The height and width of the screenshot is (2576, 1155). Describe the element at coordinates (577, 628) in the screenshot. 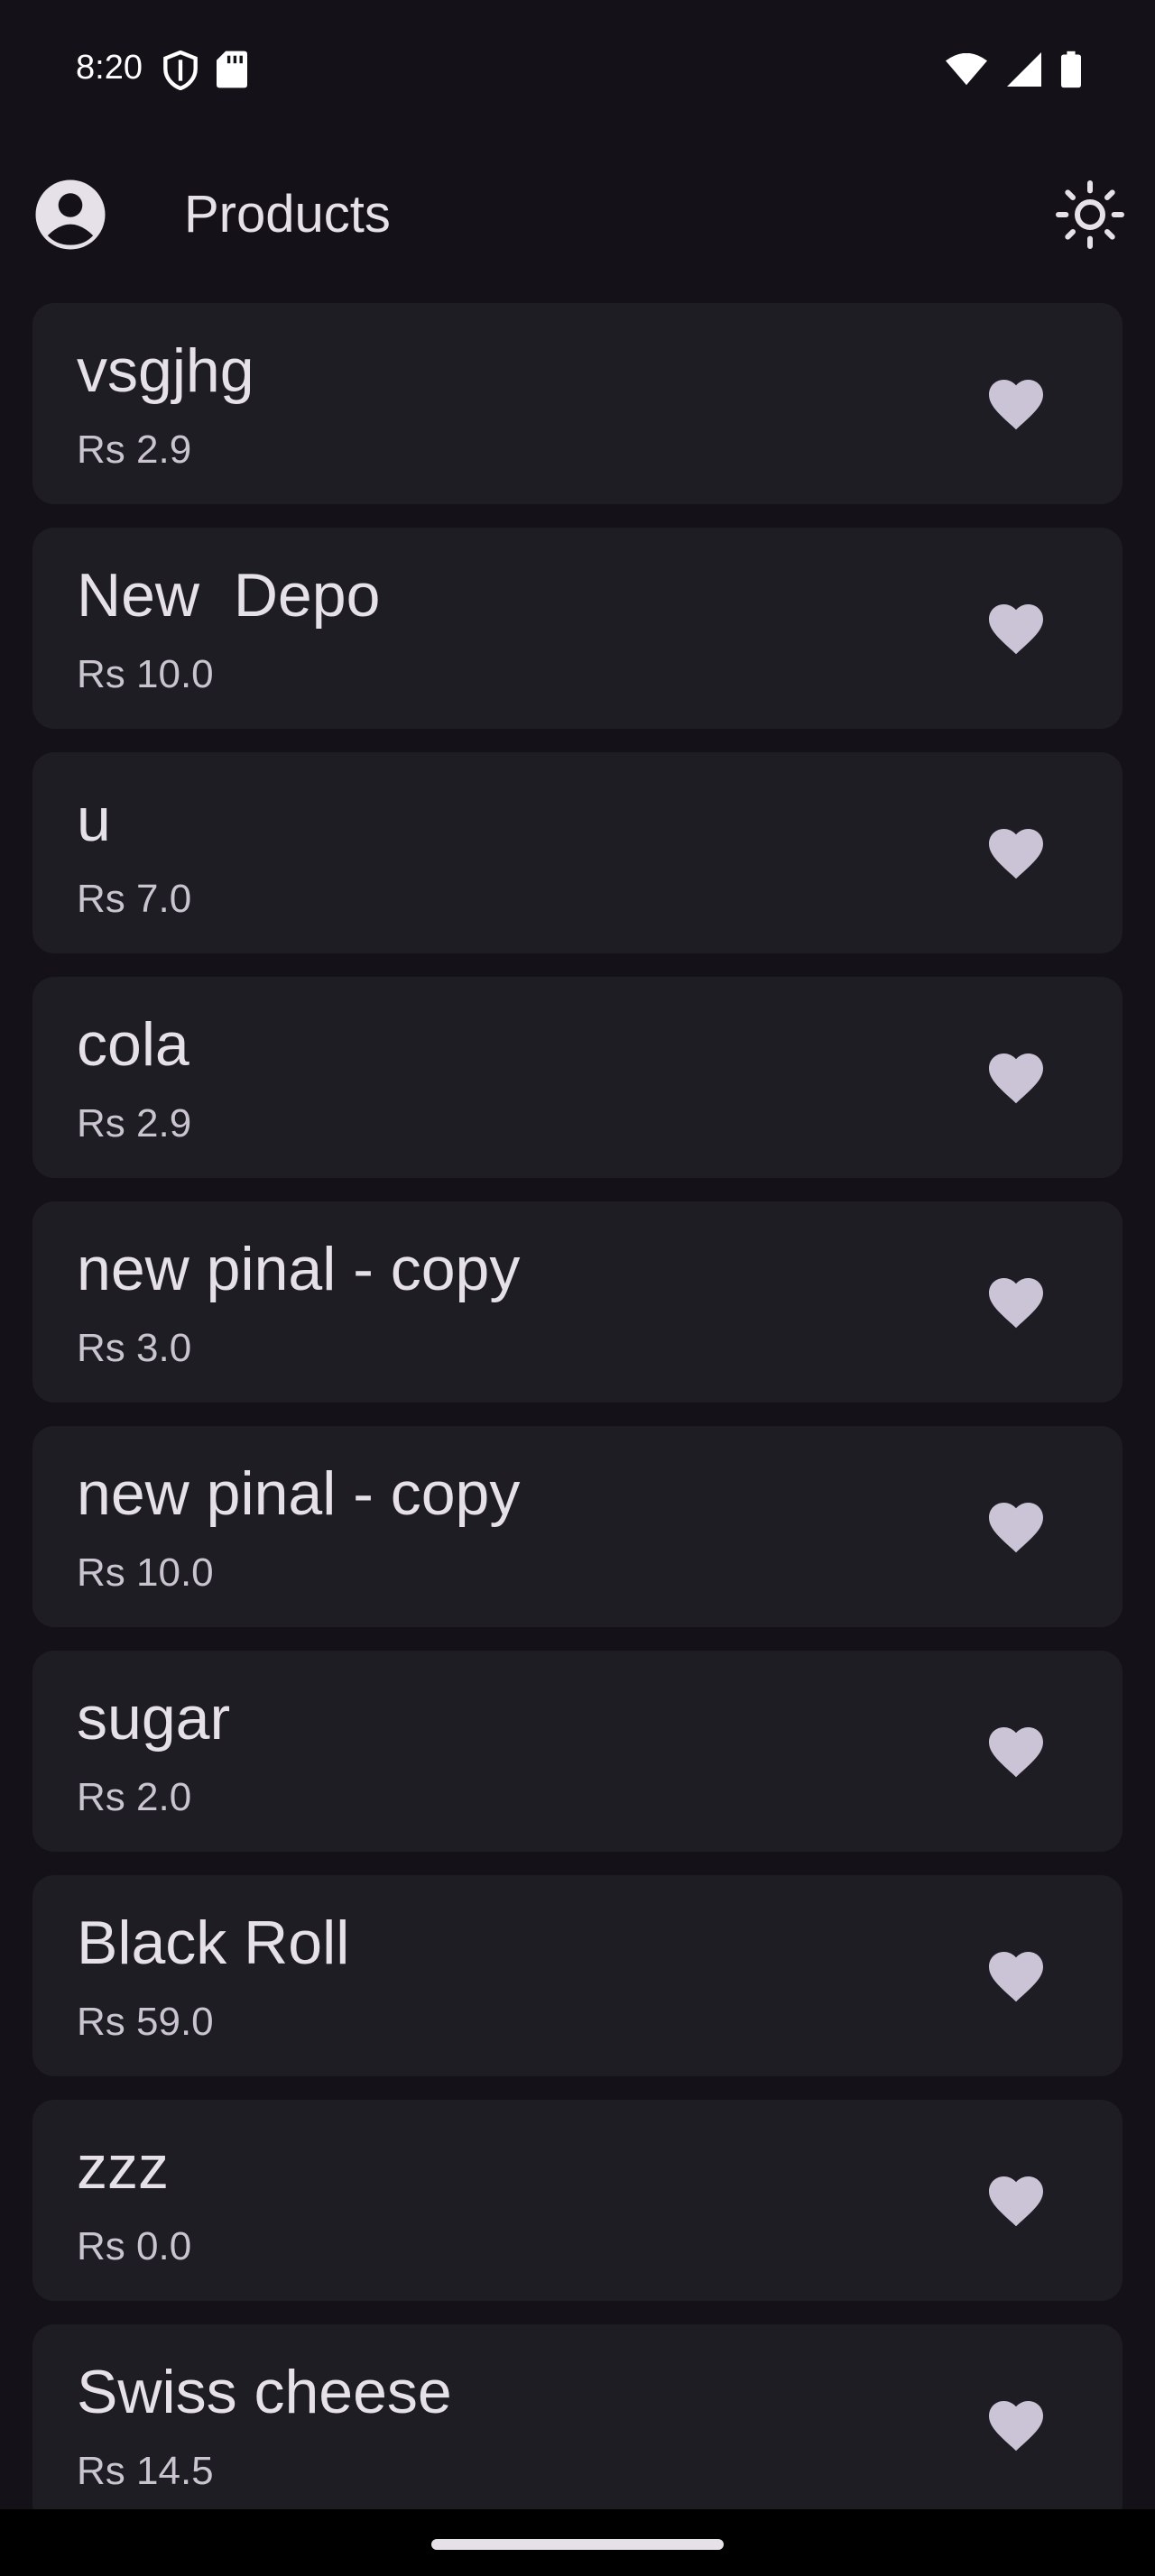

I see `product-card: New Depo Rs 10.0` at that location.